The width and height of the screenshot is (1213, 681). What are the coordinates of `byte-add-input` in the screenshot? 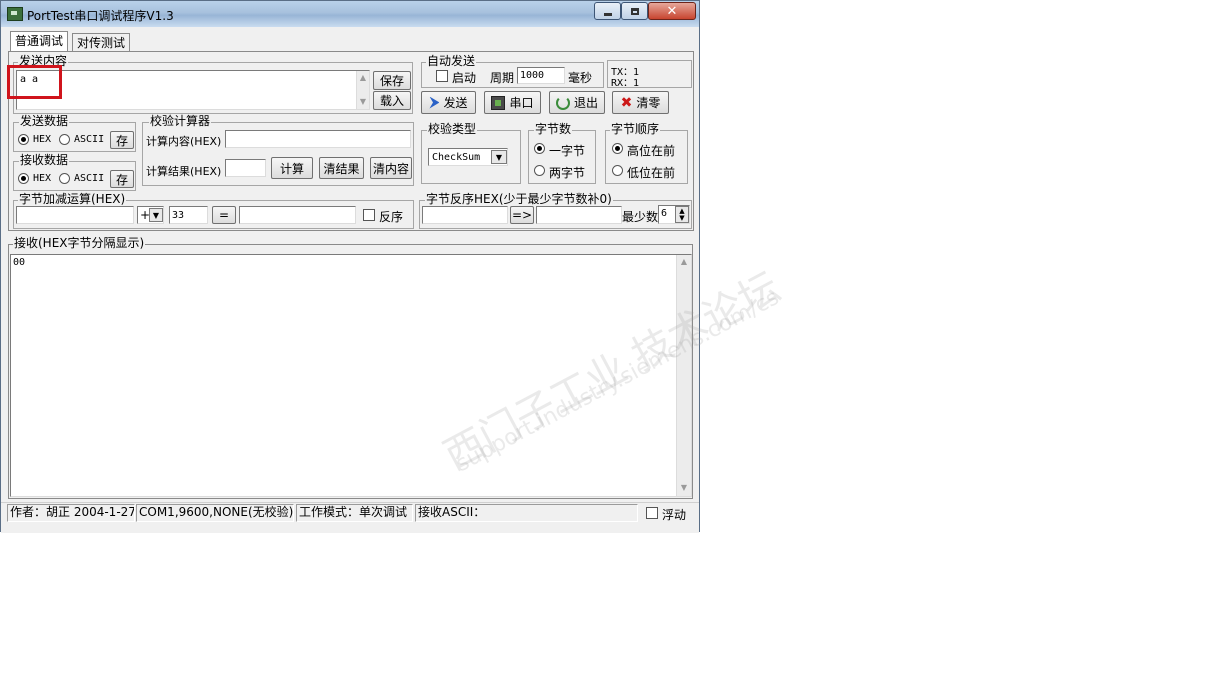 It's located at (75, 215).